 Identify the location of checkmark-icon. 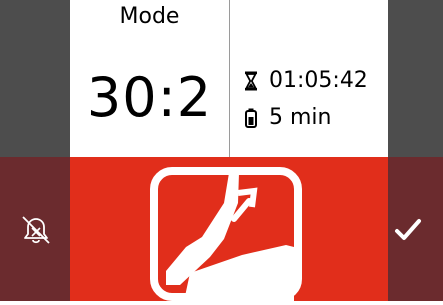
(408, 230).